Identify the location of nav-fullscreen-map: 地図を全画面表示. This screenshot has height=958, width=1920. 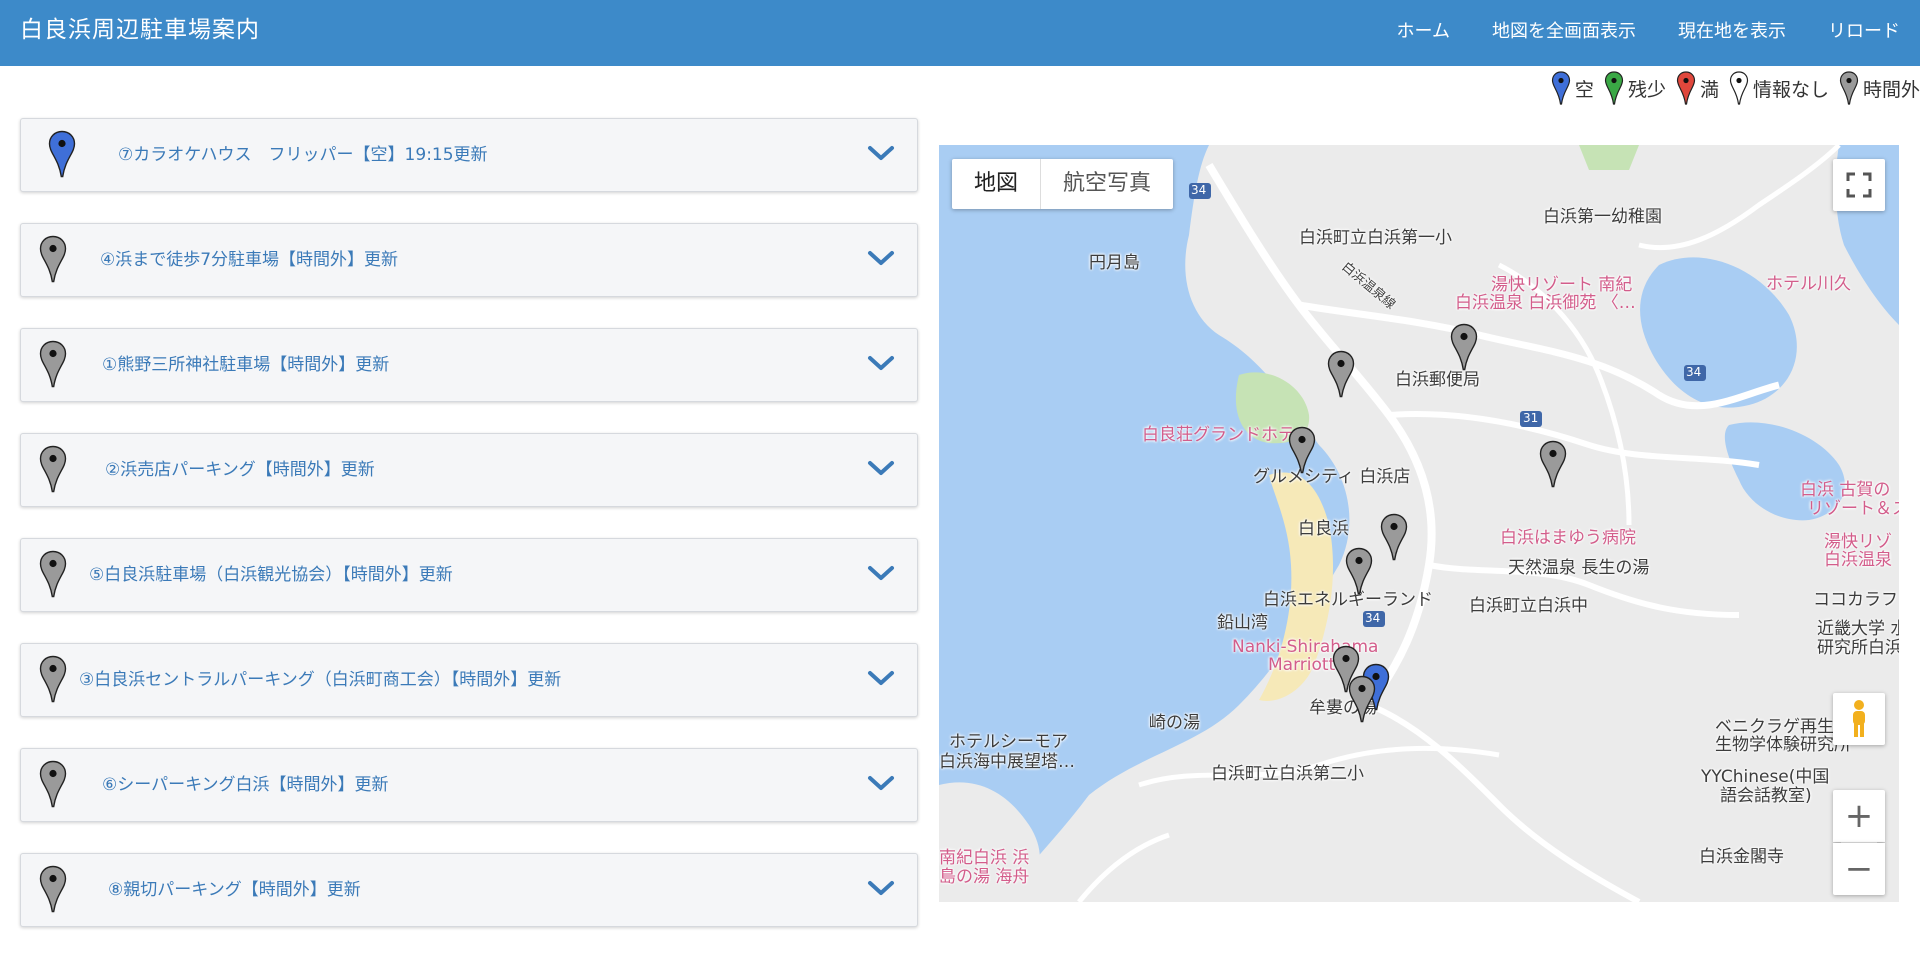
(1563, 30).